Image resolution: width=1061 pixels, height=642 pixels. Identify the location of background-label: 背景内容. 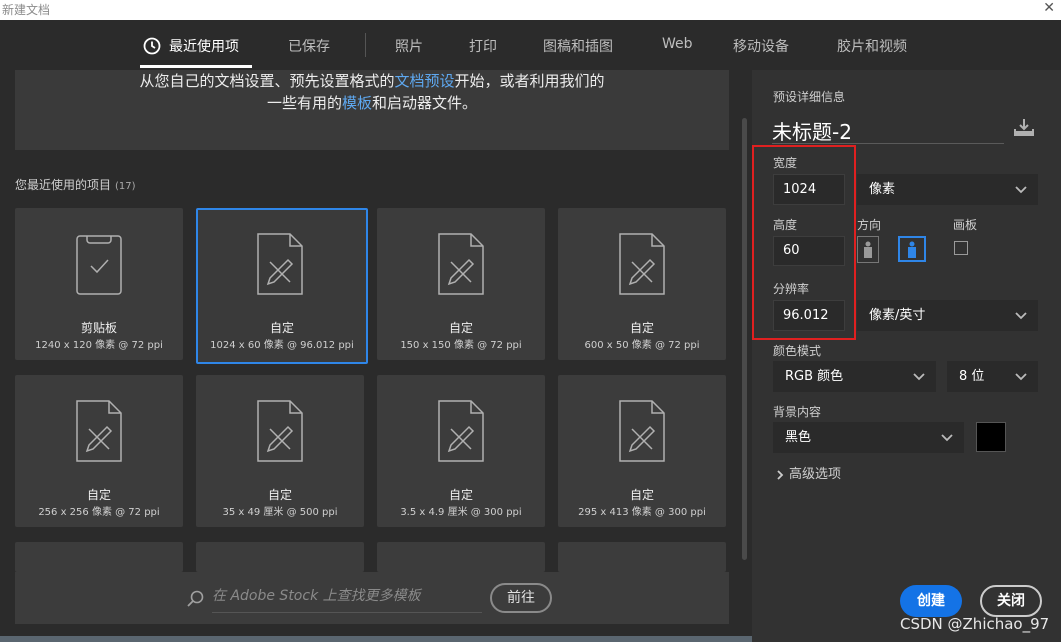
(797, 412).